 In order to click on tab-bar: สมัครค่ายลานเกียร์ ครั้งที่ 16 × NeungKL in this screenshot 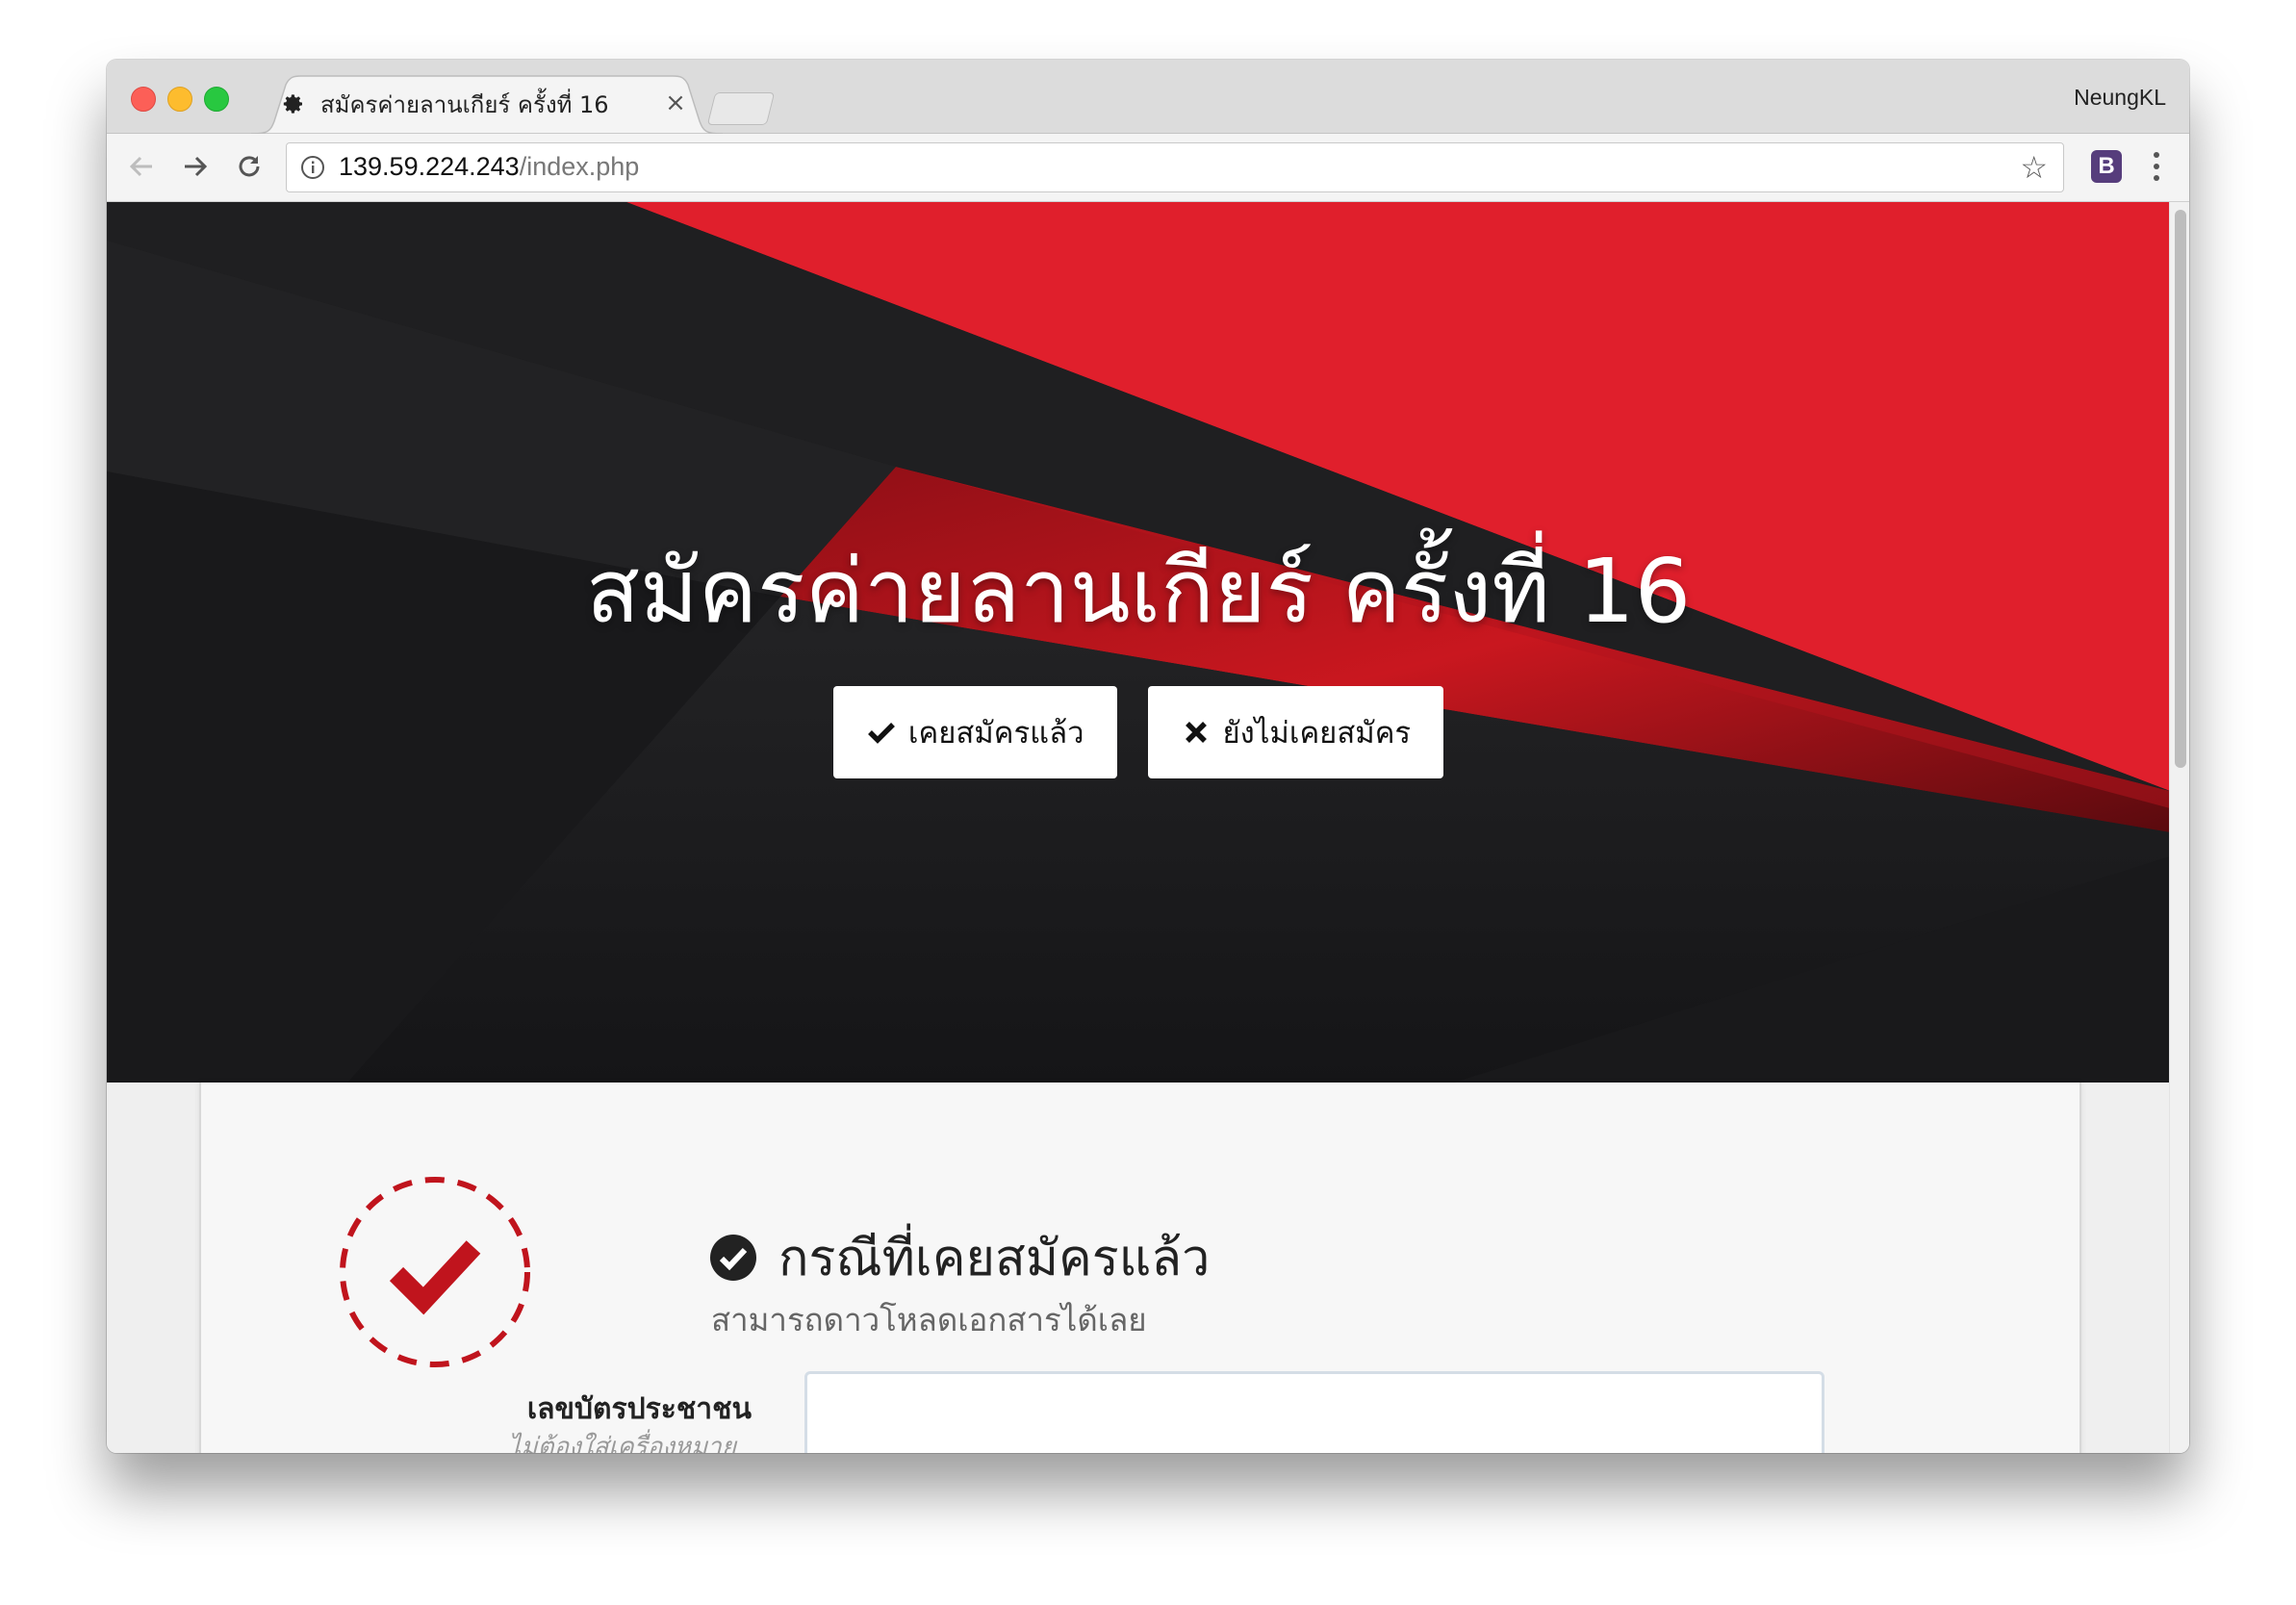, I will do `click(1148, 97)`.